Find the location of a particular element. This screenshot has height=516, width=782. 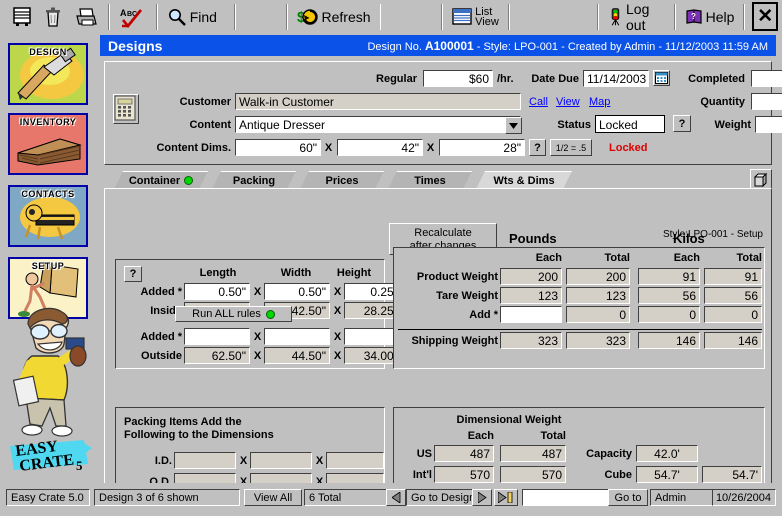

help-button: ? Help is located at coordinates (710, 16).